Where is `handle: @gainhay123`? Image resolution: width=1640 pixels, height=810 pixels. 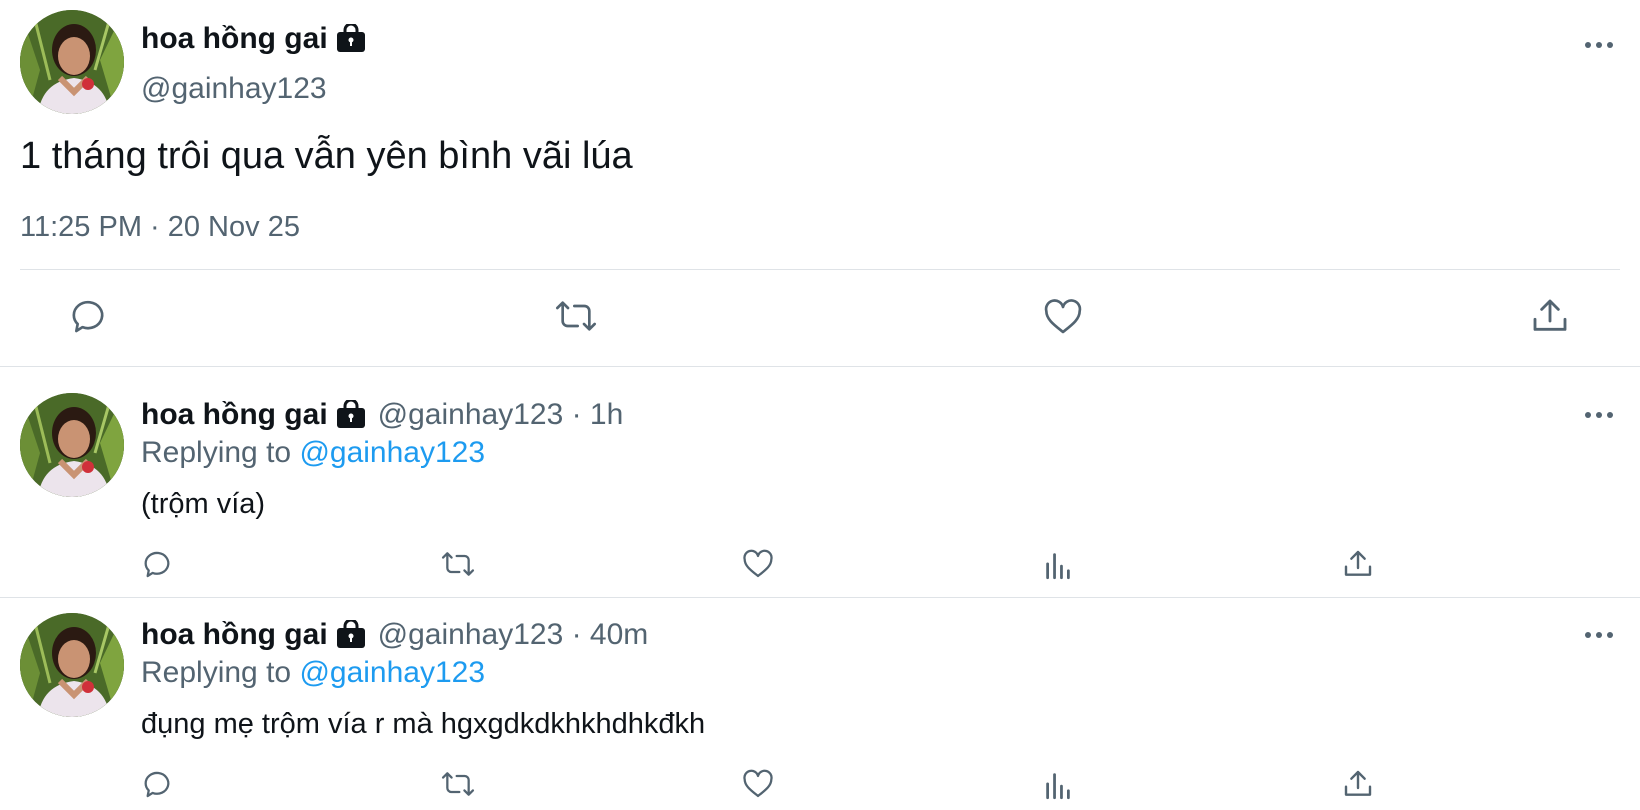
handle: @gainhay123 is located at coordinates (234, 89).